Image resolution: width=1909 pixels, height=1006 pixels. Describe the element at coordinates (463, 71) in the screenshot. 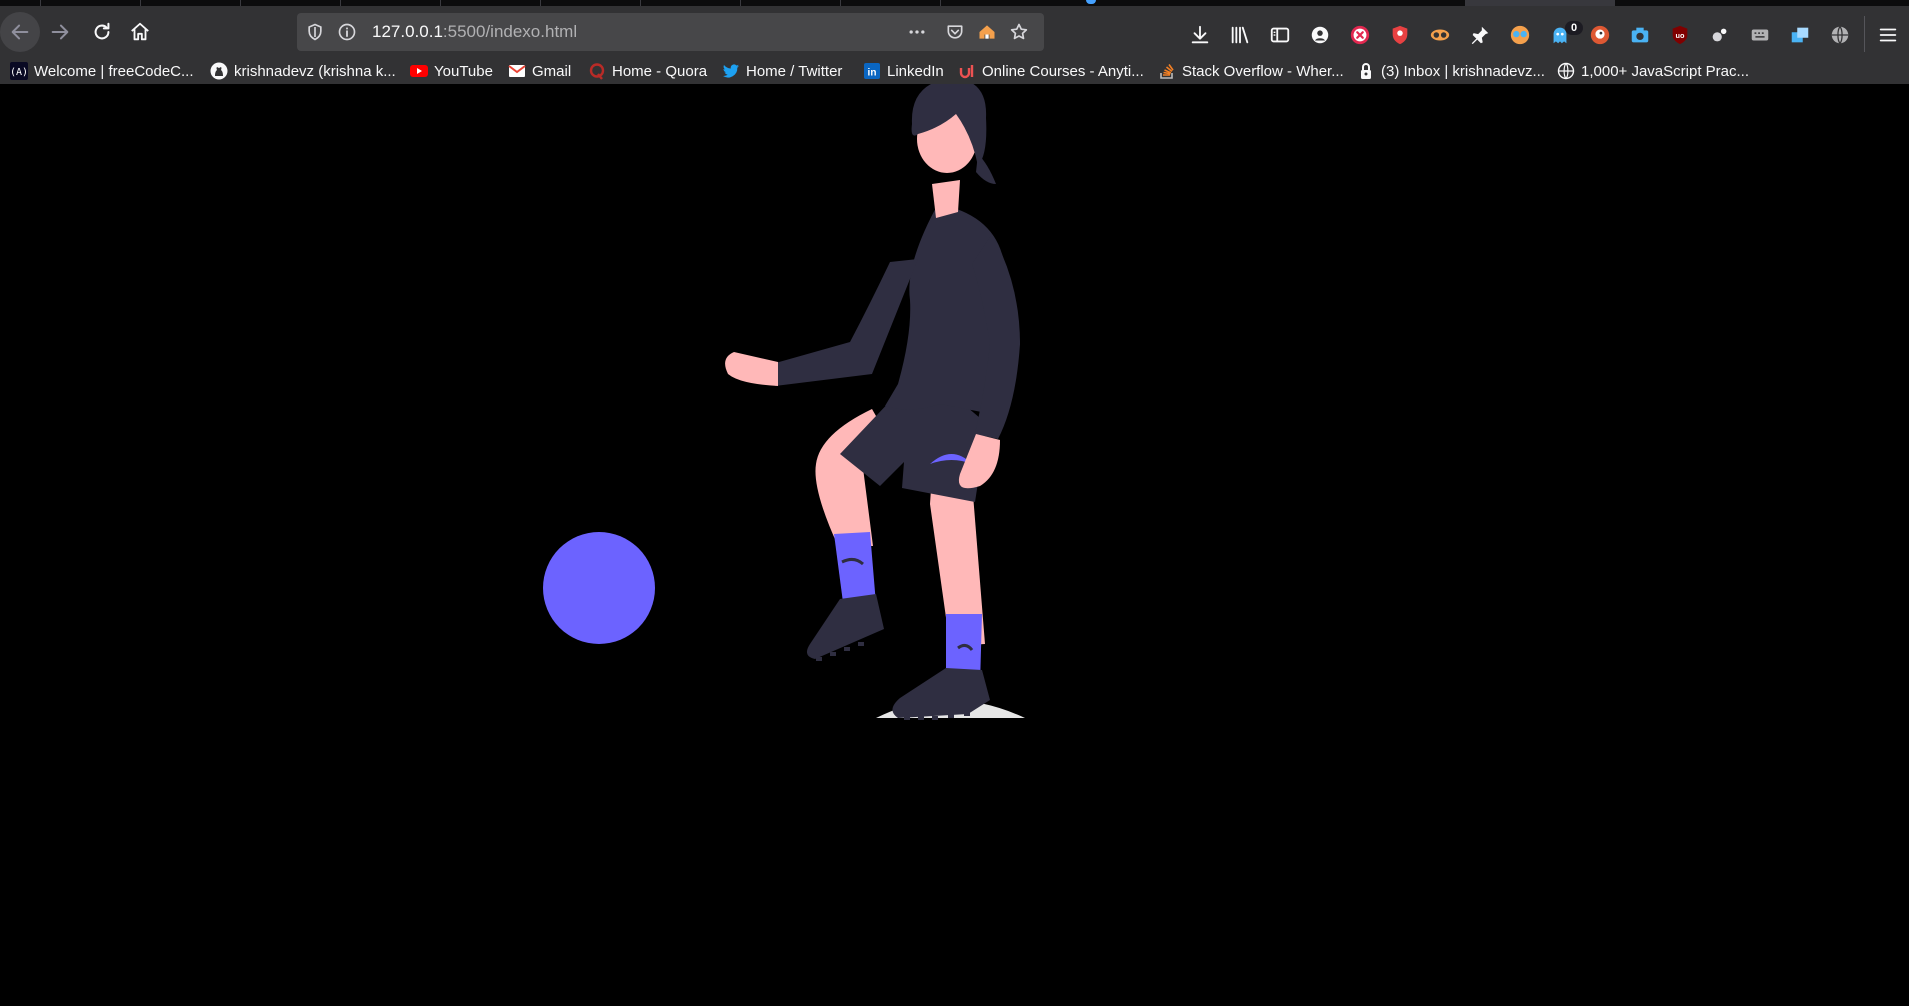

I see `bookmark-label: YouTube` at that location.